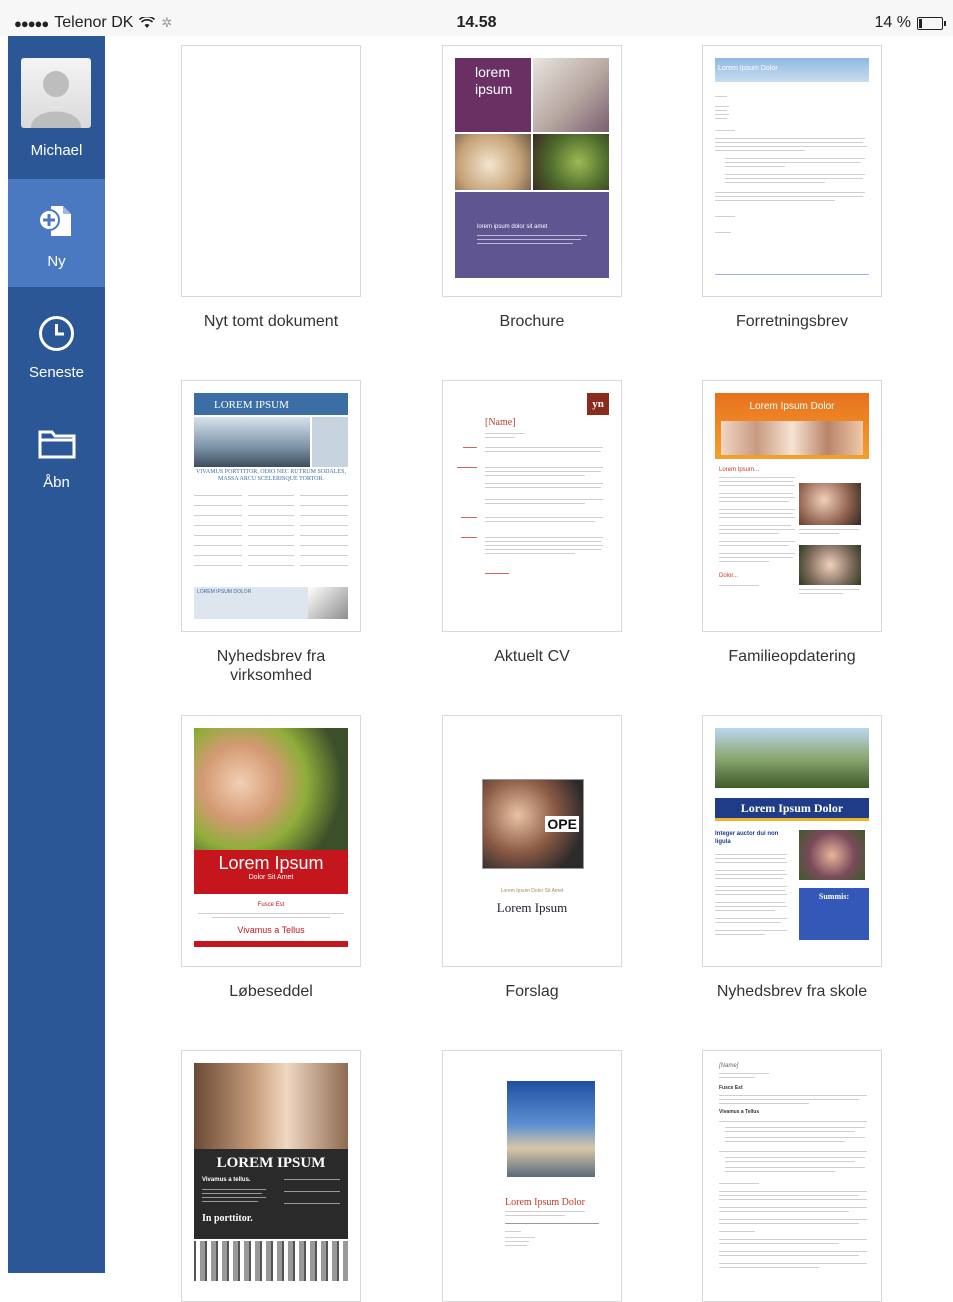 Image resolution: width=953 pixels, height=1302 pixels. Describe the element at coordinates (56, 452) in the screenshot. I see `sidebar-item-open: Åbn` at that location.